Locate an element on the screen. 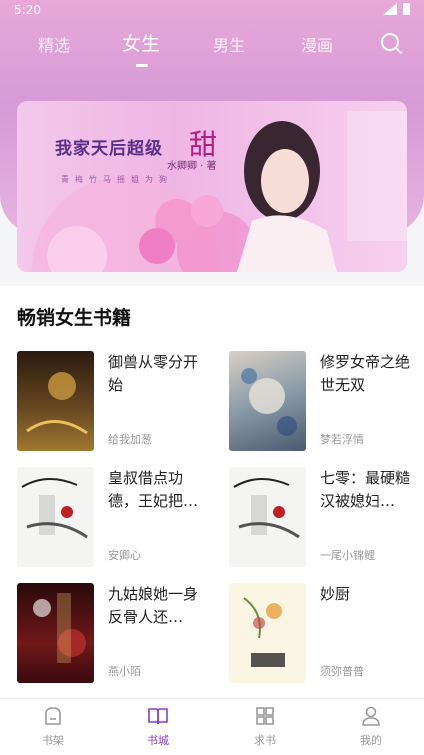 This screenshot has width=424, height=755. book-title: 妙厨 is located at coordinates (335, 594).